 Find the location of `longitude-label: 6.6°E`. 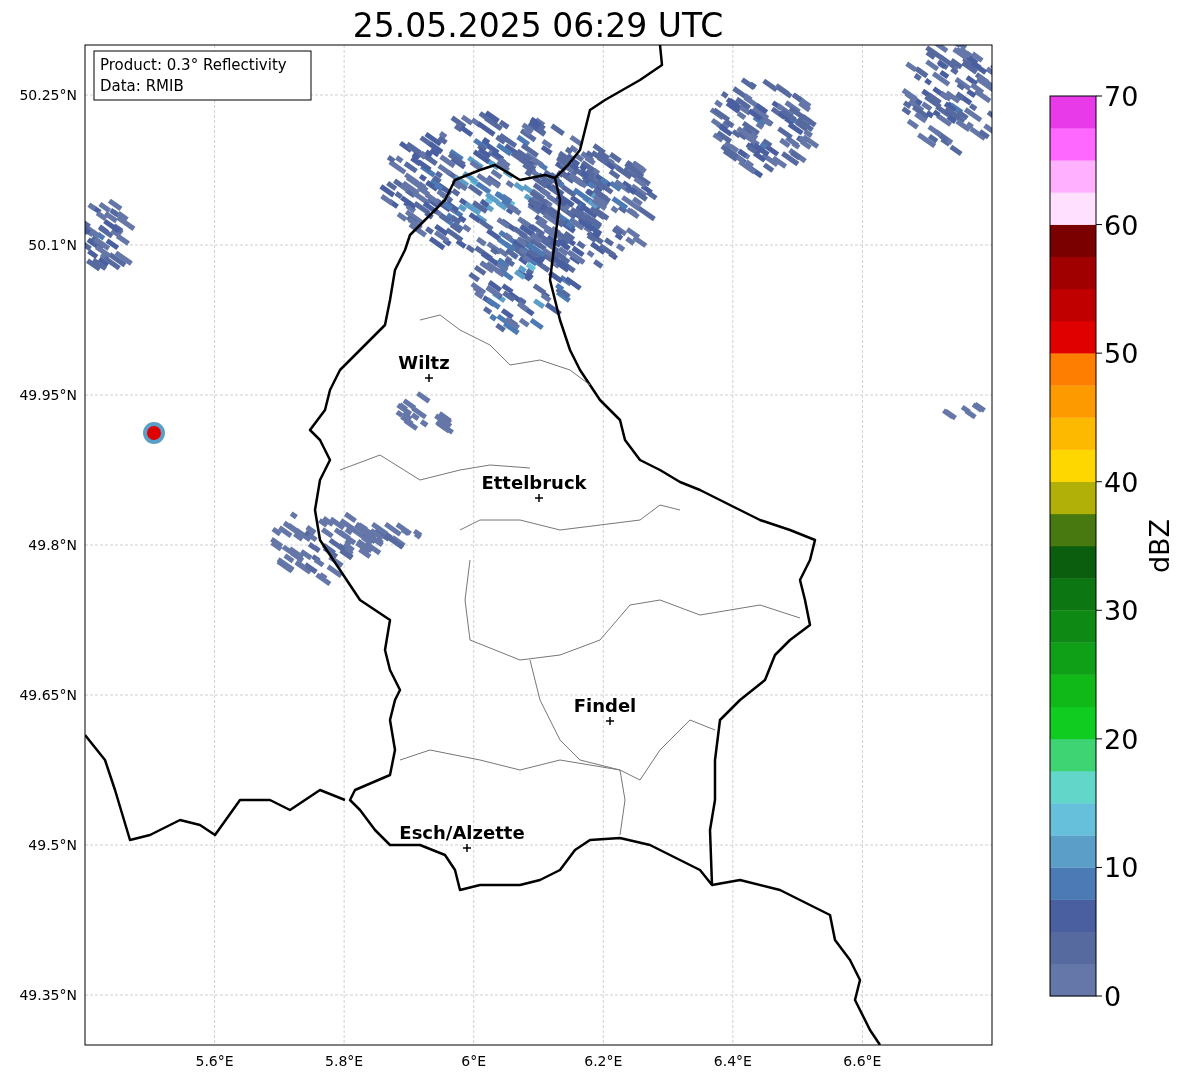

longitude-label: 6.6°E is located at coordinates (862, 1061).